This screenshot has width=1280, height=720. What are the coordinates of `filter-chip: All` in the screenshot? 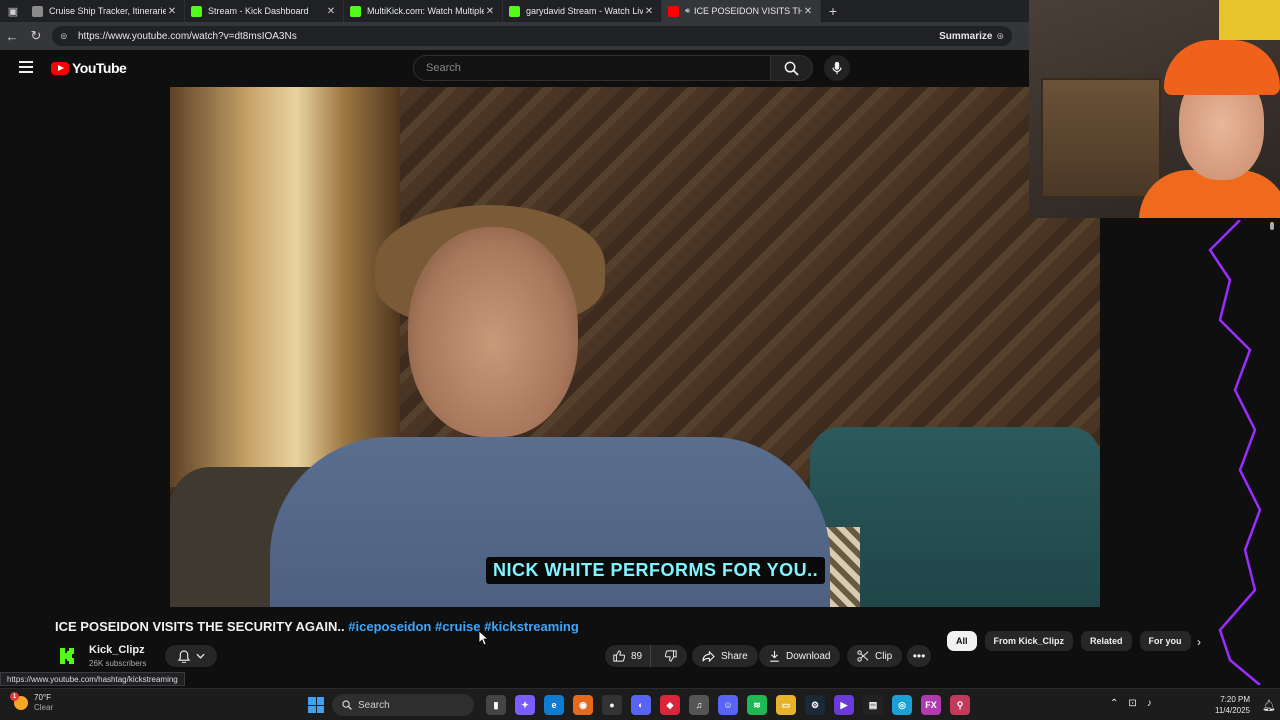 It's located at (962, 641).